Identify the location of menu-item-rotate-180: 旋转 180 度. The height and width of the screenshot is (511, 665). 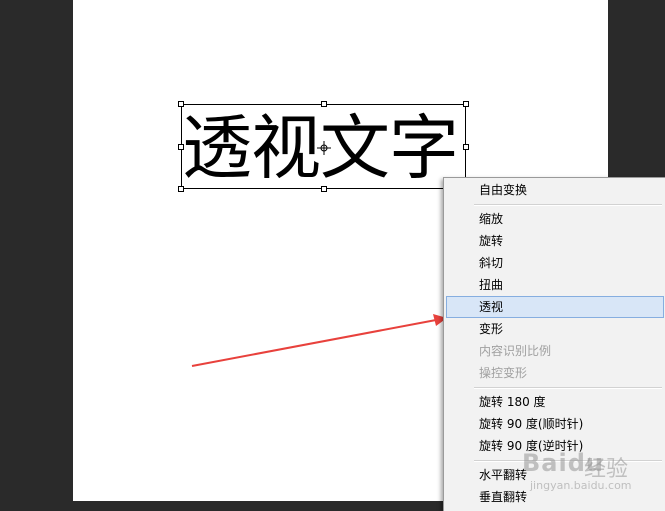
(555, 402).